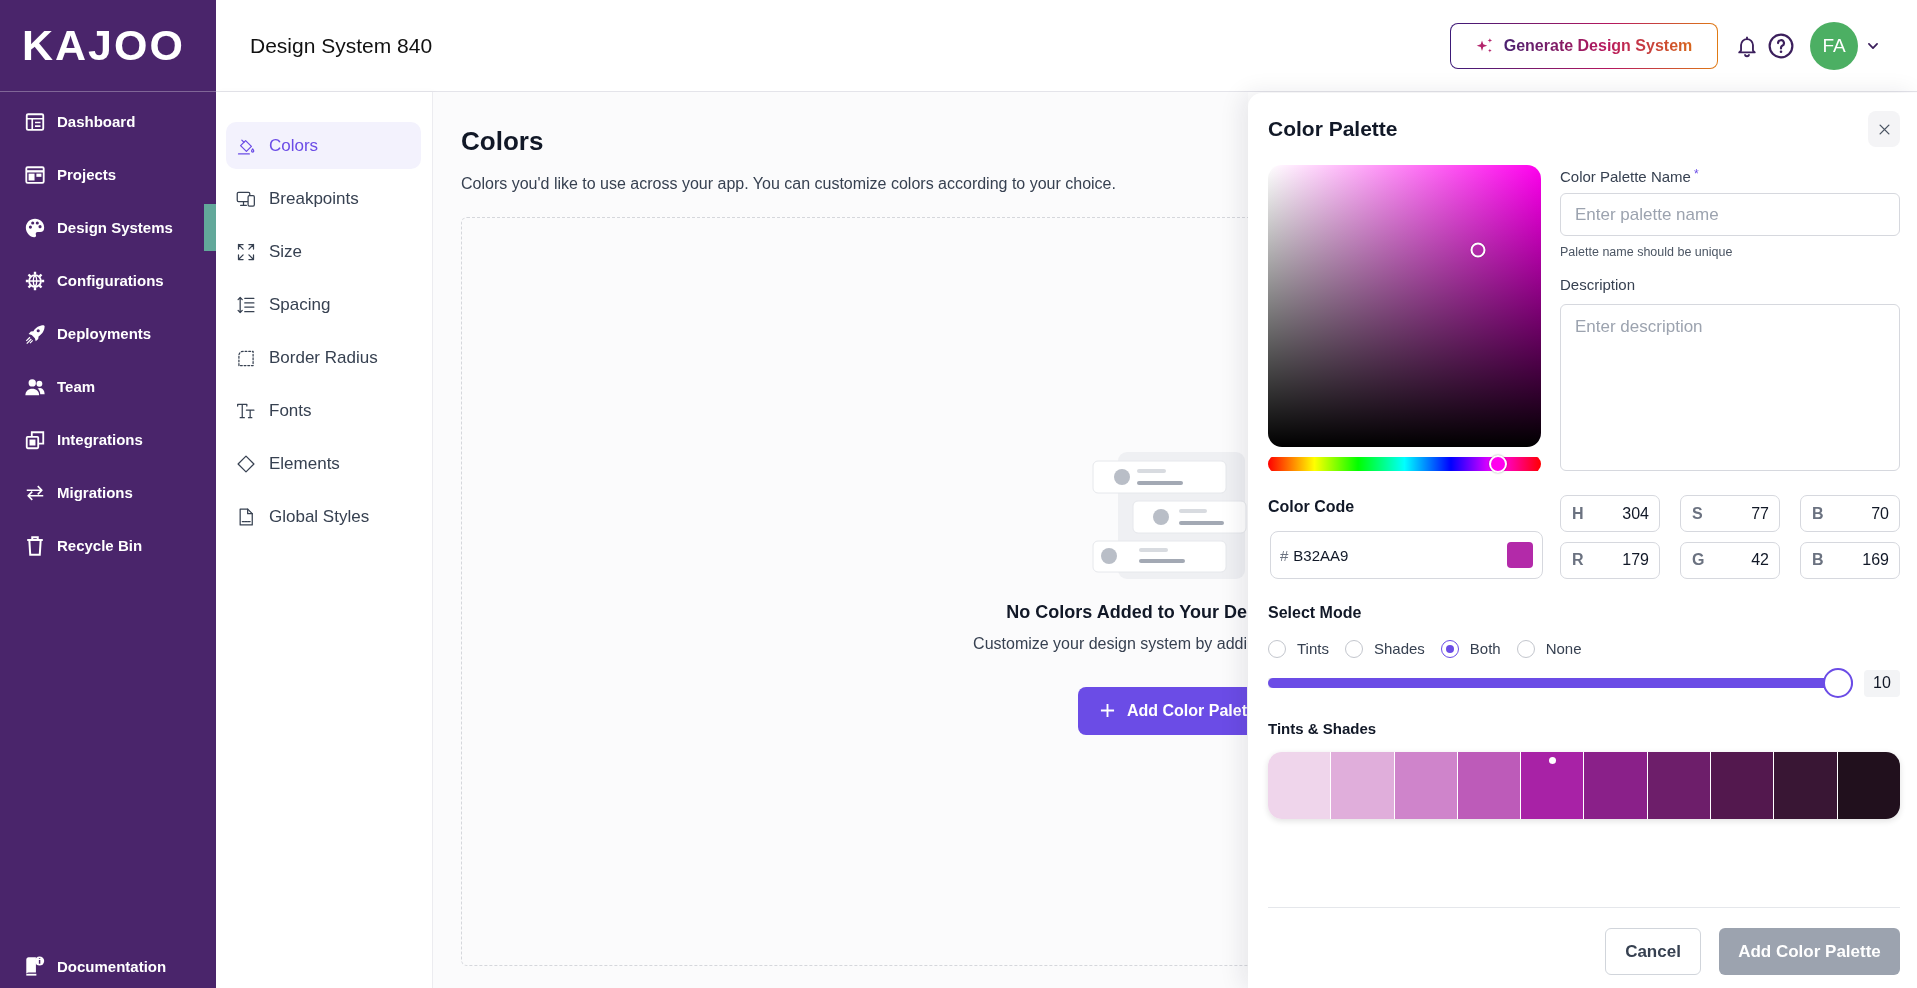 This screenshot has width=1917, height=988. Describe the element at coordinates (1696, 174) in the screenshot. I see `required-mark: *` at that location.